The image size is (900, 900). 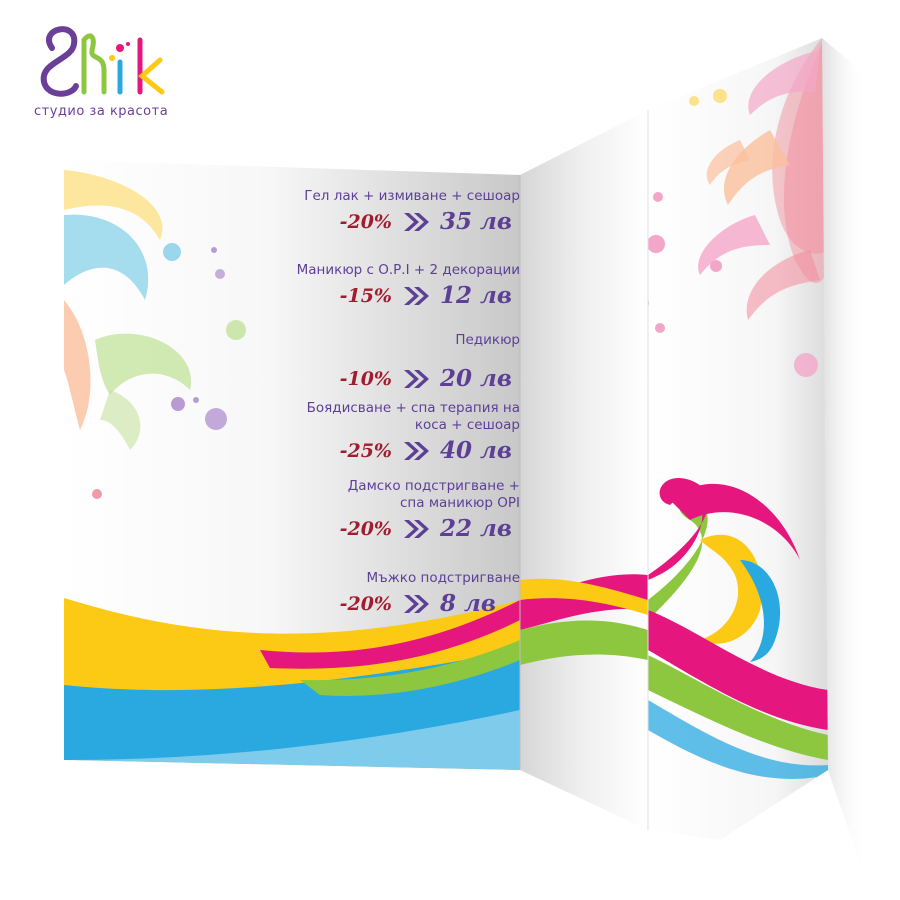 I want to click on price-line: -10% 20 лв, so click(x=365, y=378).